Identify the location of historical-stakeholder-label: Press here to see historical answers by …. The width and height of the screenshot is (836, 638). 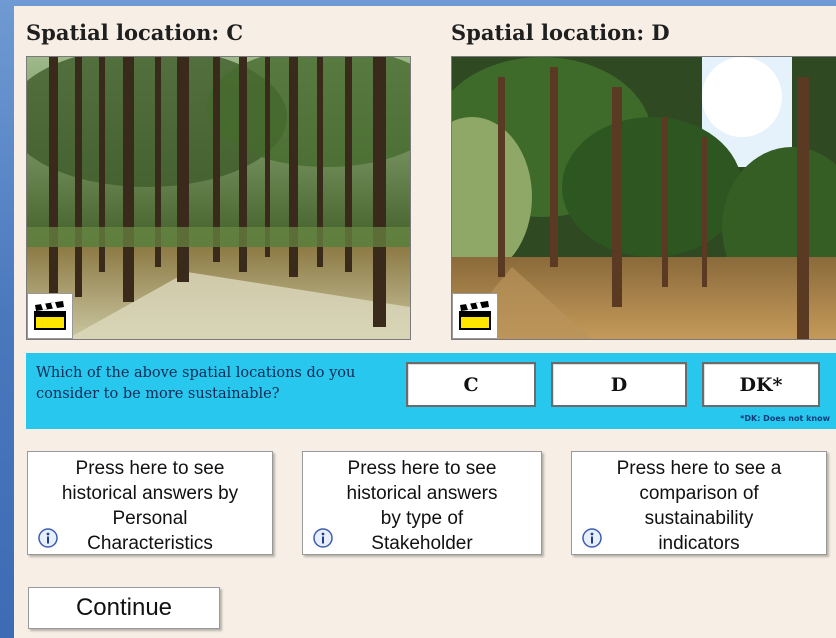
(422, 506).